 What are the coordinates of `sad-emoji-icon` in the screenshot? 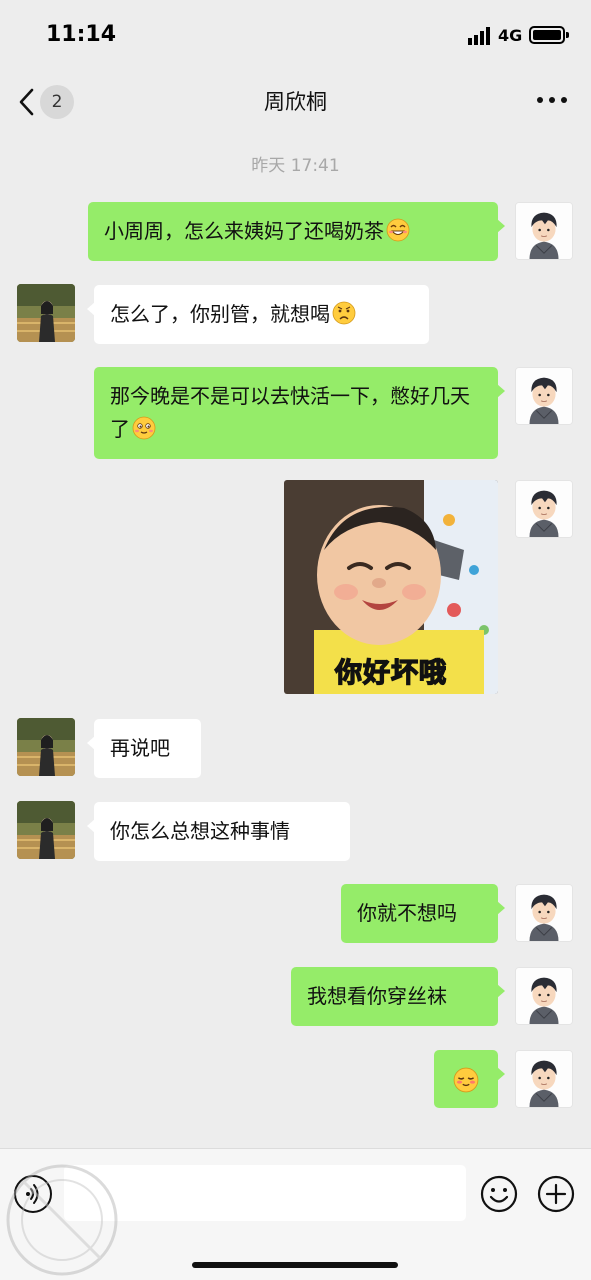 It's located at (344, 313).